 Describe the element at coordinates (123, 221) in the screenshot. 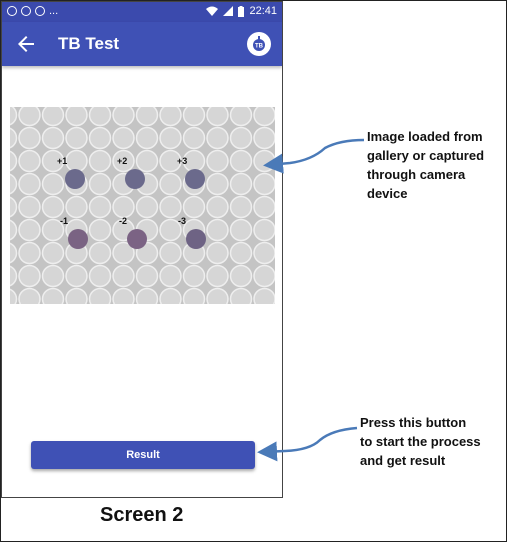

I see `plate-label: -2` at that location.